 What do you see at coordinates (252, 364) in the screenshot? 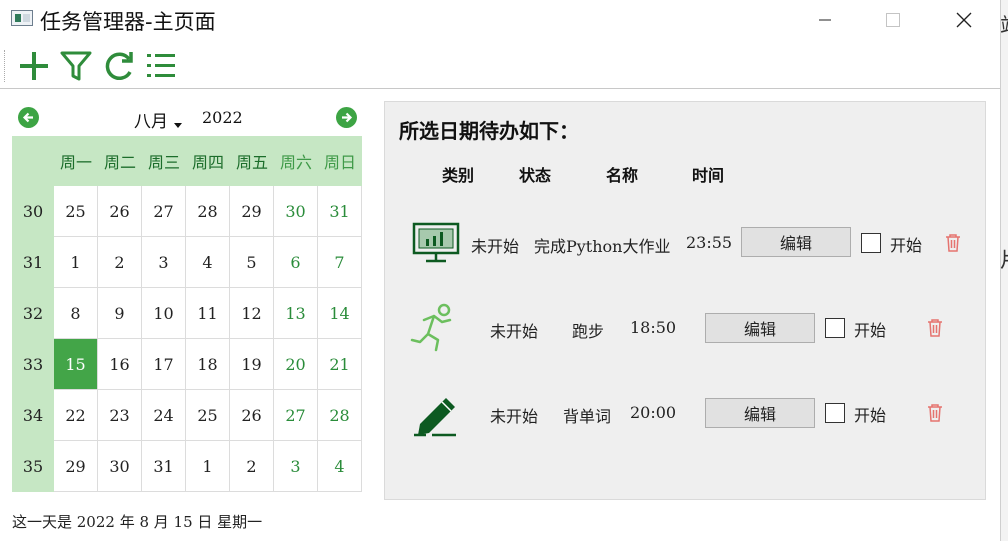
I see `day-cell: 19` at bounding box center [252, 364].